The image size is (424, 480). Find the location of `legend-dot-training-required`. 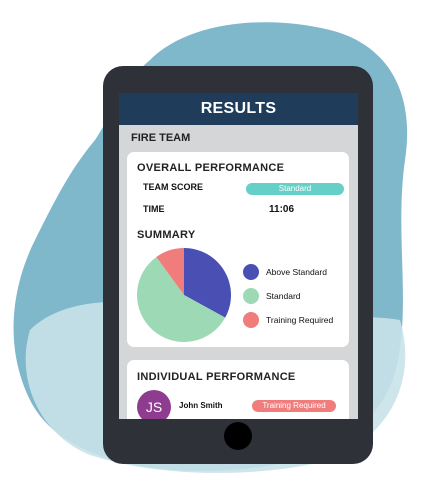

legend-dot-training-required is located at coordinates (251, 320).